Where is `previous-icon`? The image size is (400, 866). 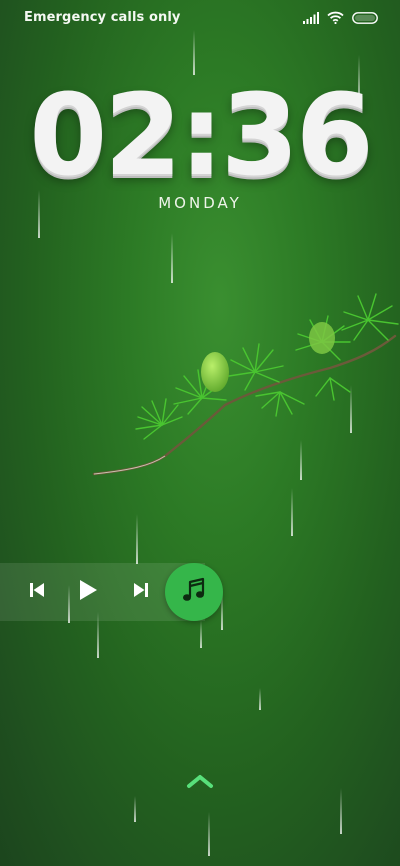 previous-icon is located at coordinates (37, 592).